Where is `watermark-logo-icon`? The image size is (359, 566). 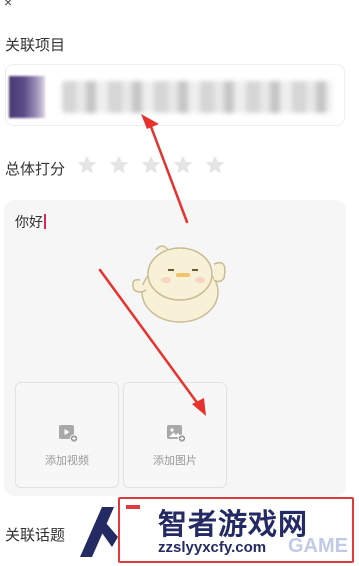 watermark-logo-icon is located at coordinates (99, 532).